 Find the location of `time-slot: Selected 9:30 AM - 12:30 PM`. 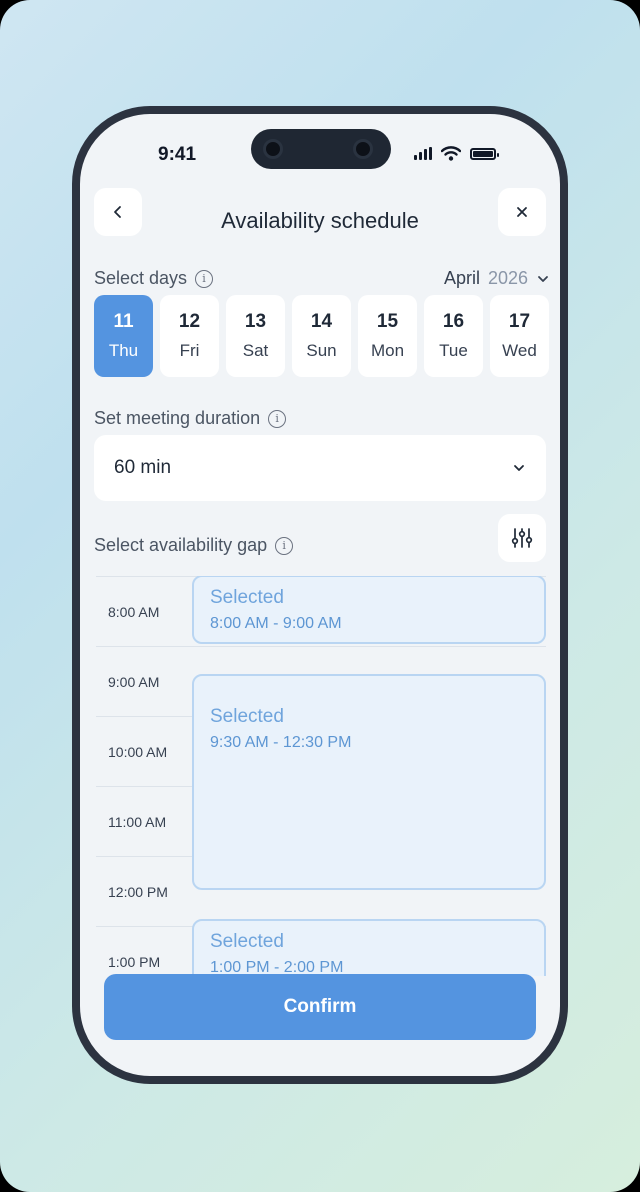

time-slot: Selected 9:30 AM - 12:30 PM is located at coordinates (369, 782).